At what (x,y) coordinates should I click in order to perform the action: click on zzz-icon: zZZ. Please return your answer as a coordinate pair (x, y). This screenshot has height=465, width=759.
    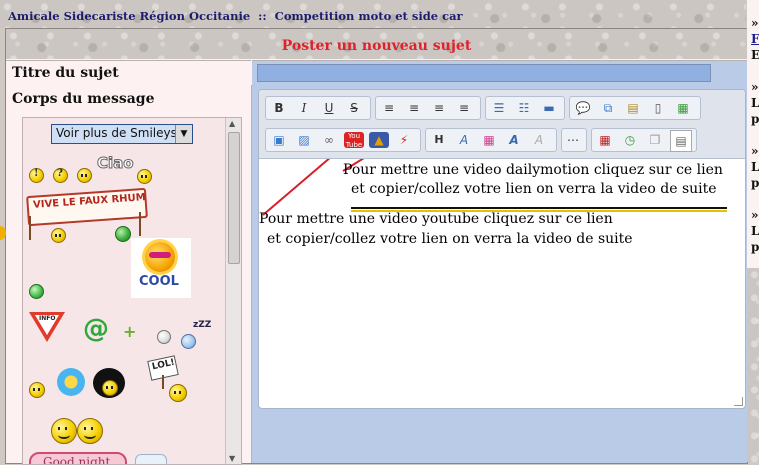
    Looking at the image, I should click on (202, 325).